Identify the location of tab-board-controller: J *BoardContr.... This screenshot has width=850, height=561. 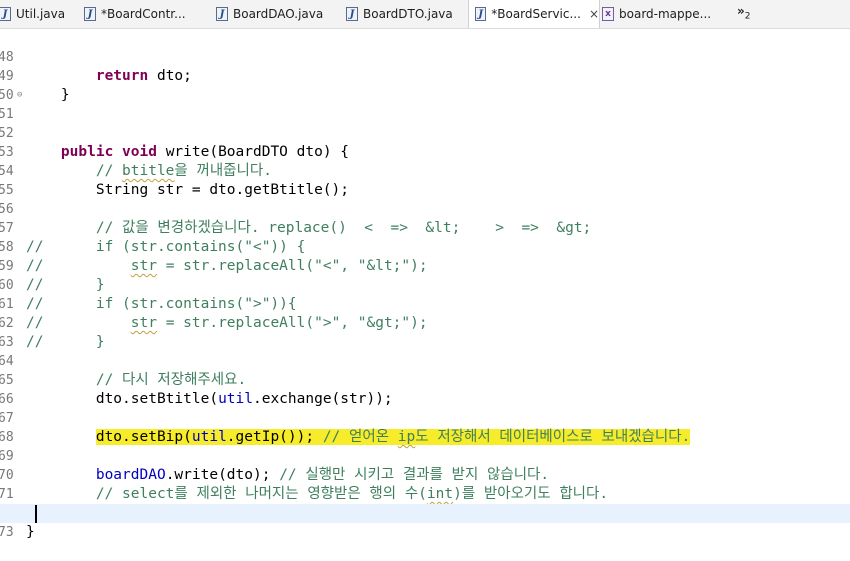
(143, 14).